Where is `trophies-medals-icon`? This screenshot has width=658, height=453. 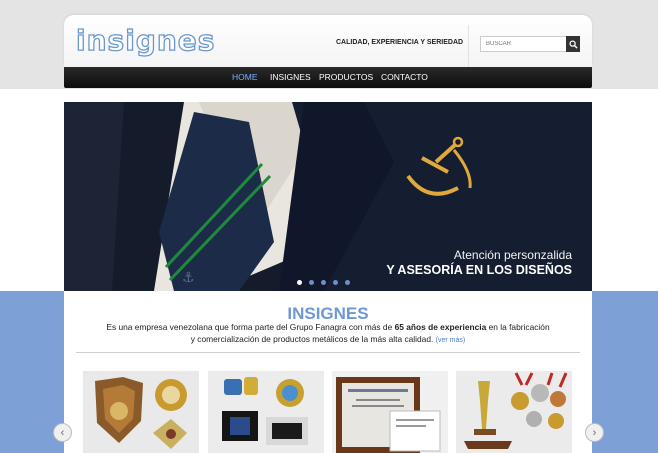
trophies-medals-icon is located at coordinates (514, 412).